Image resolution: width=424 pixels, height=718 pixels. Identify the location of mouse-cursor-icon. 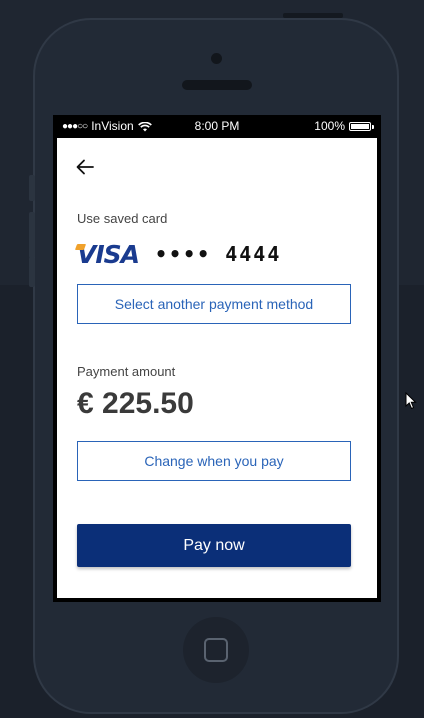
(411, 401).